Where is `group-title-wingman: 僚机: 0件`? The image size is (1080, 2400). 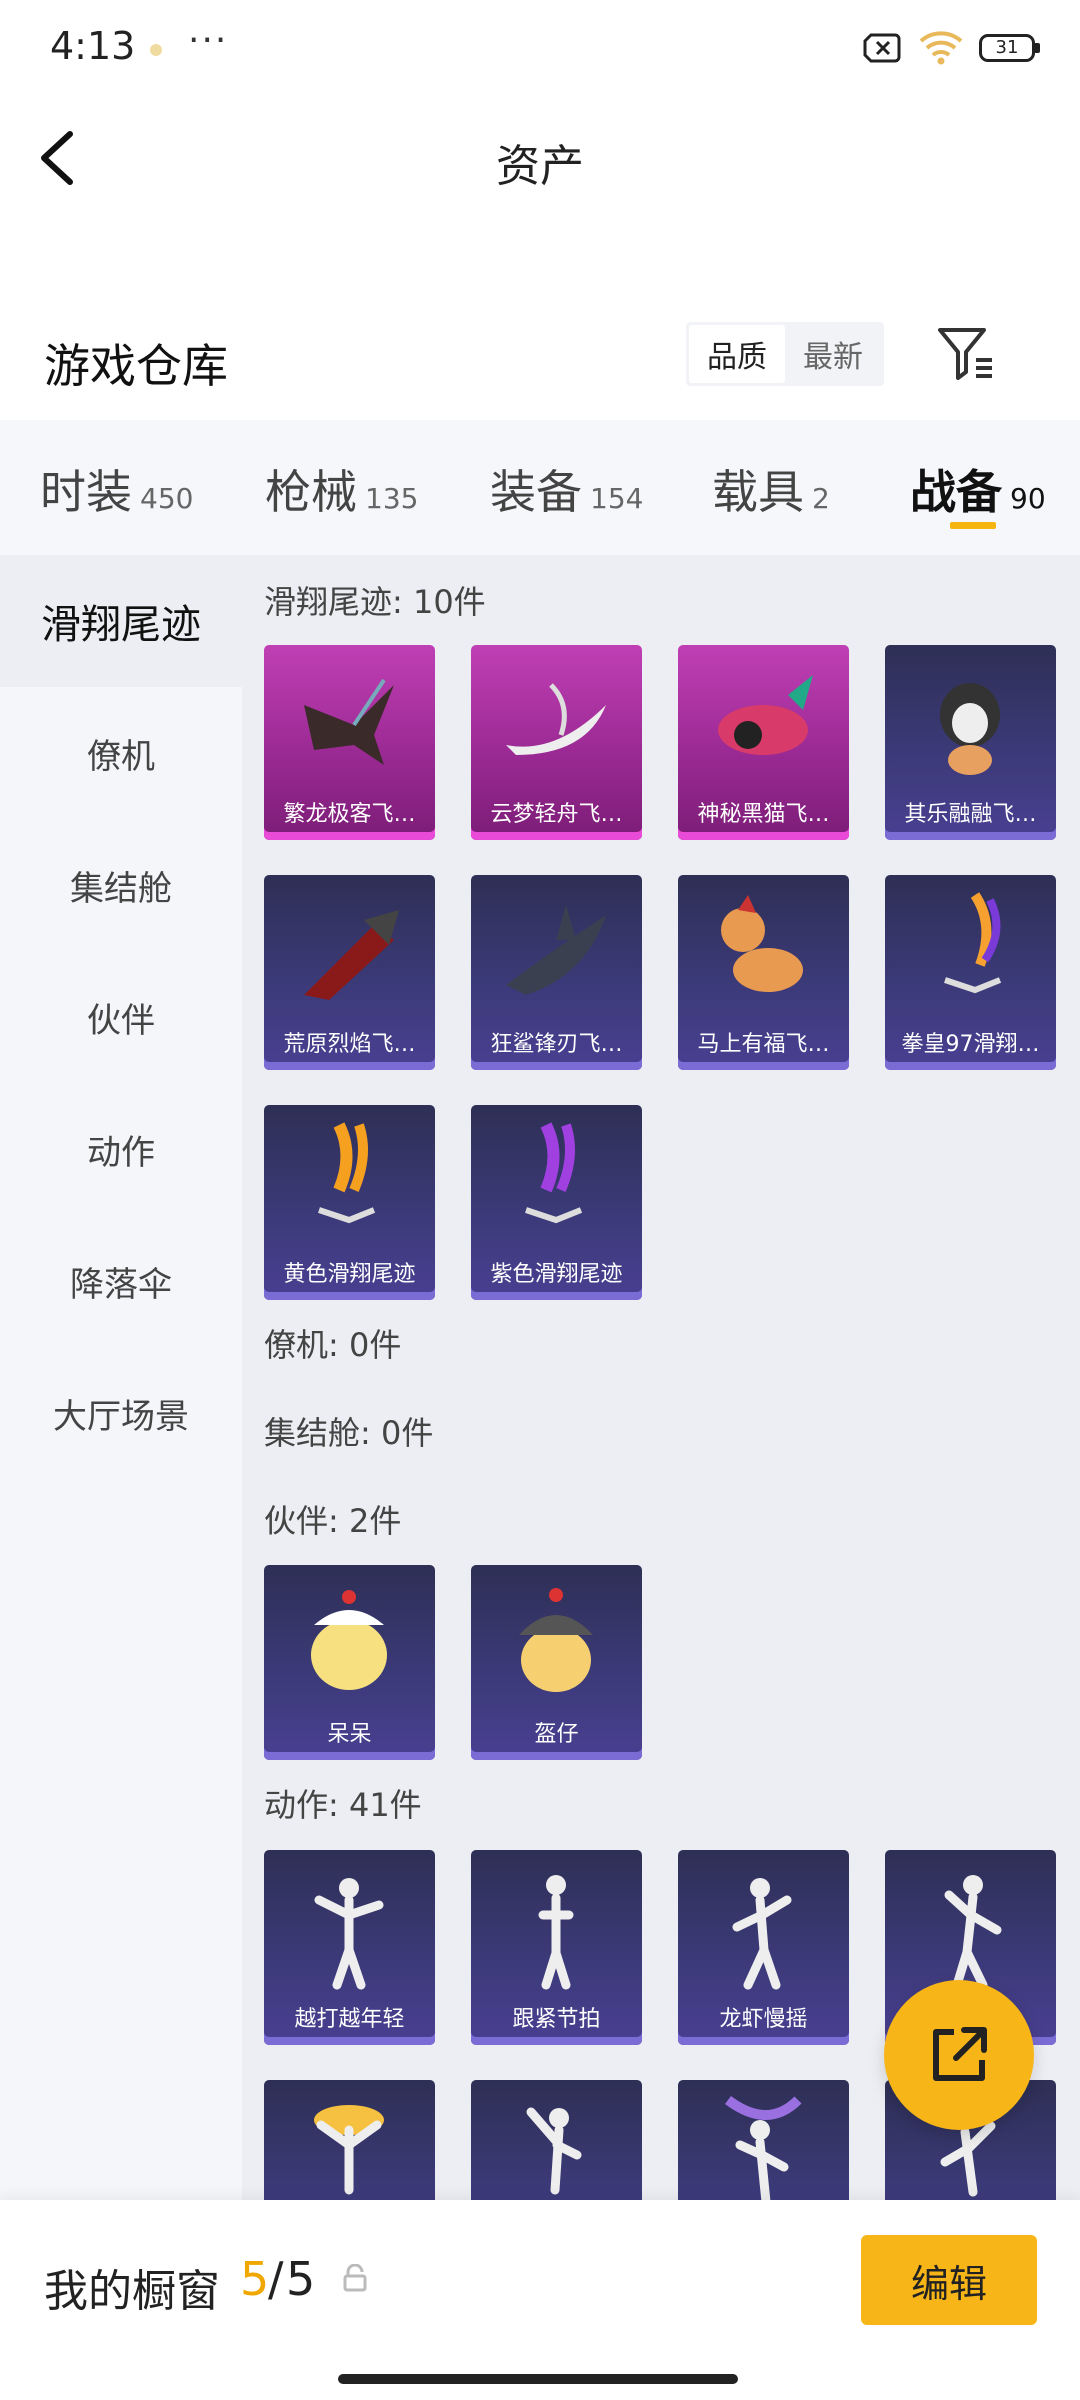 group-title-wingman: 僚机: 0件 is located at coordinates (333, 1345).